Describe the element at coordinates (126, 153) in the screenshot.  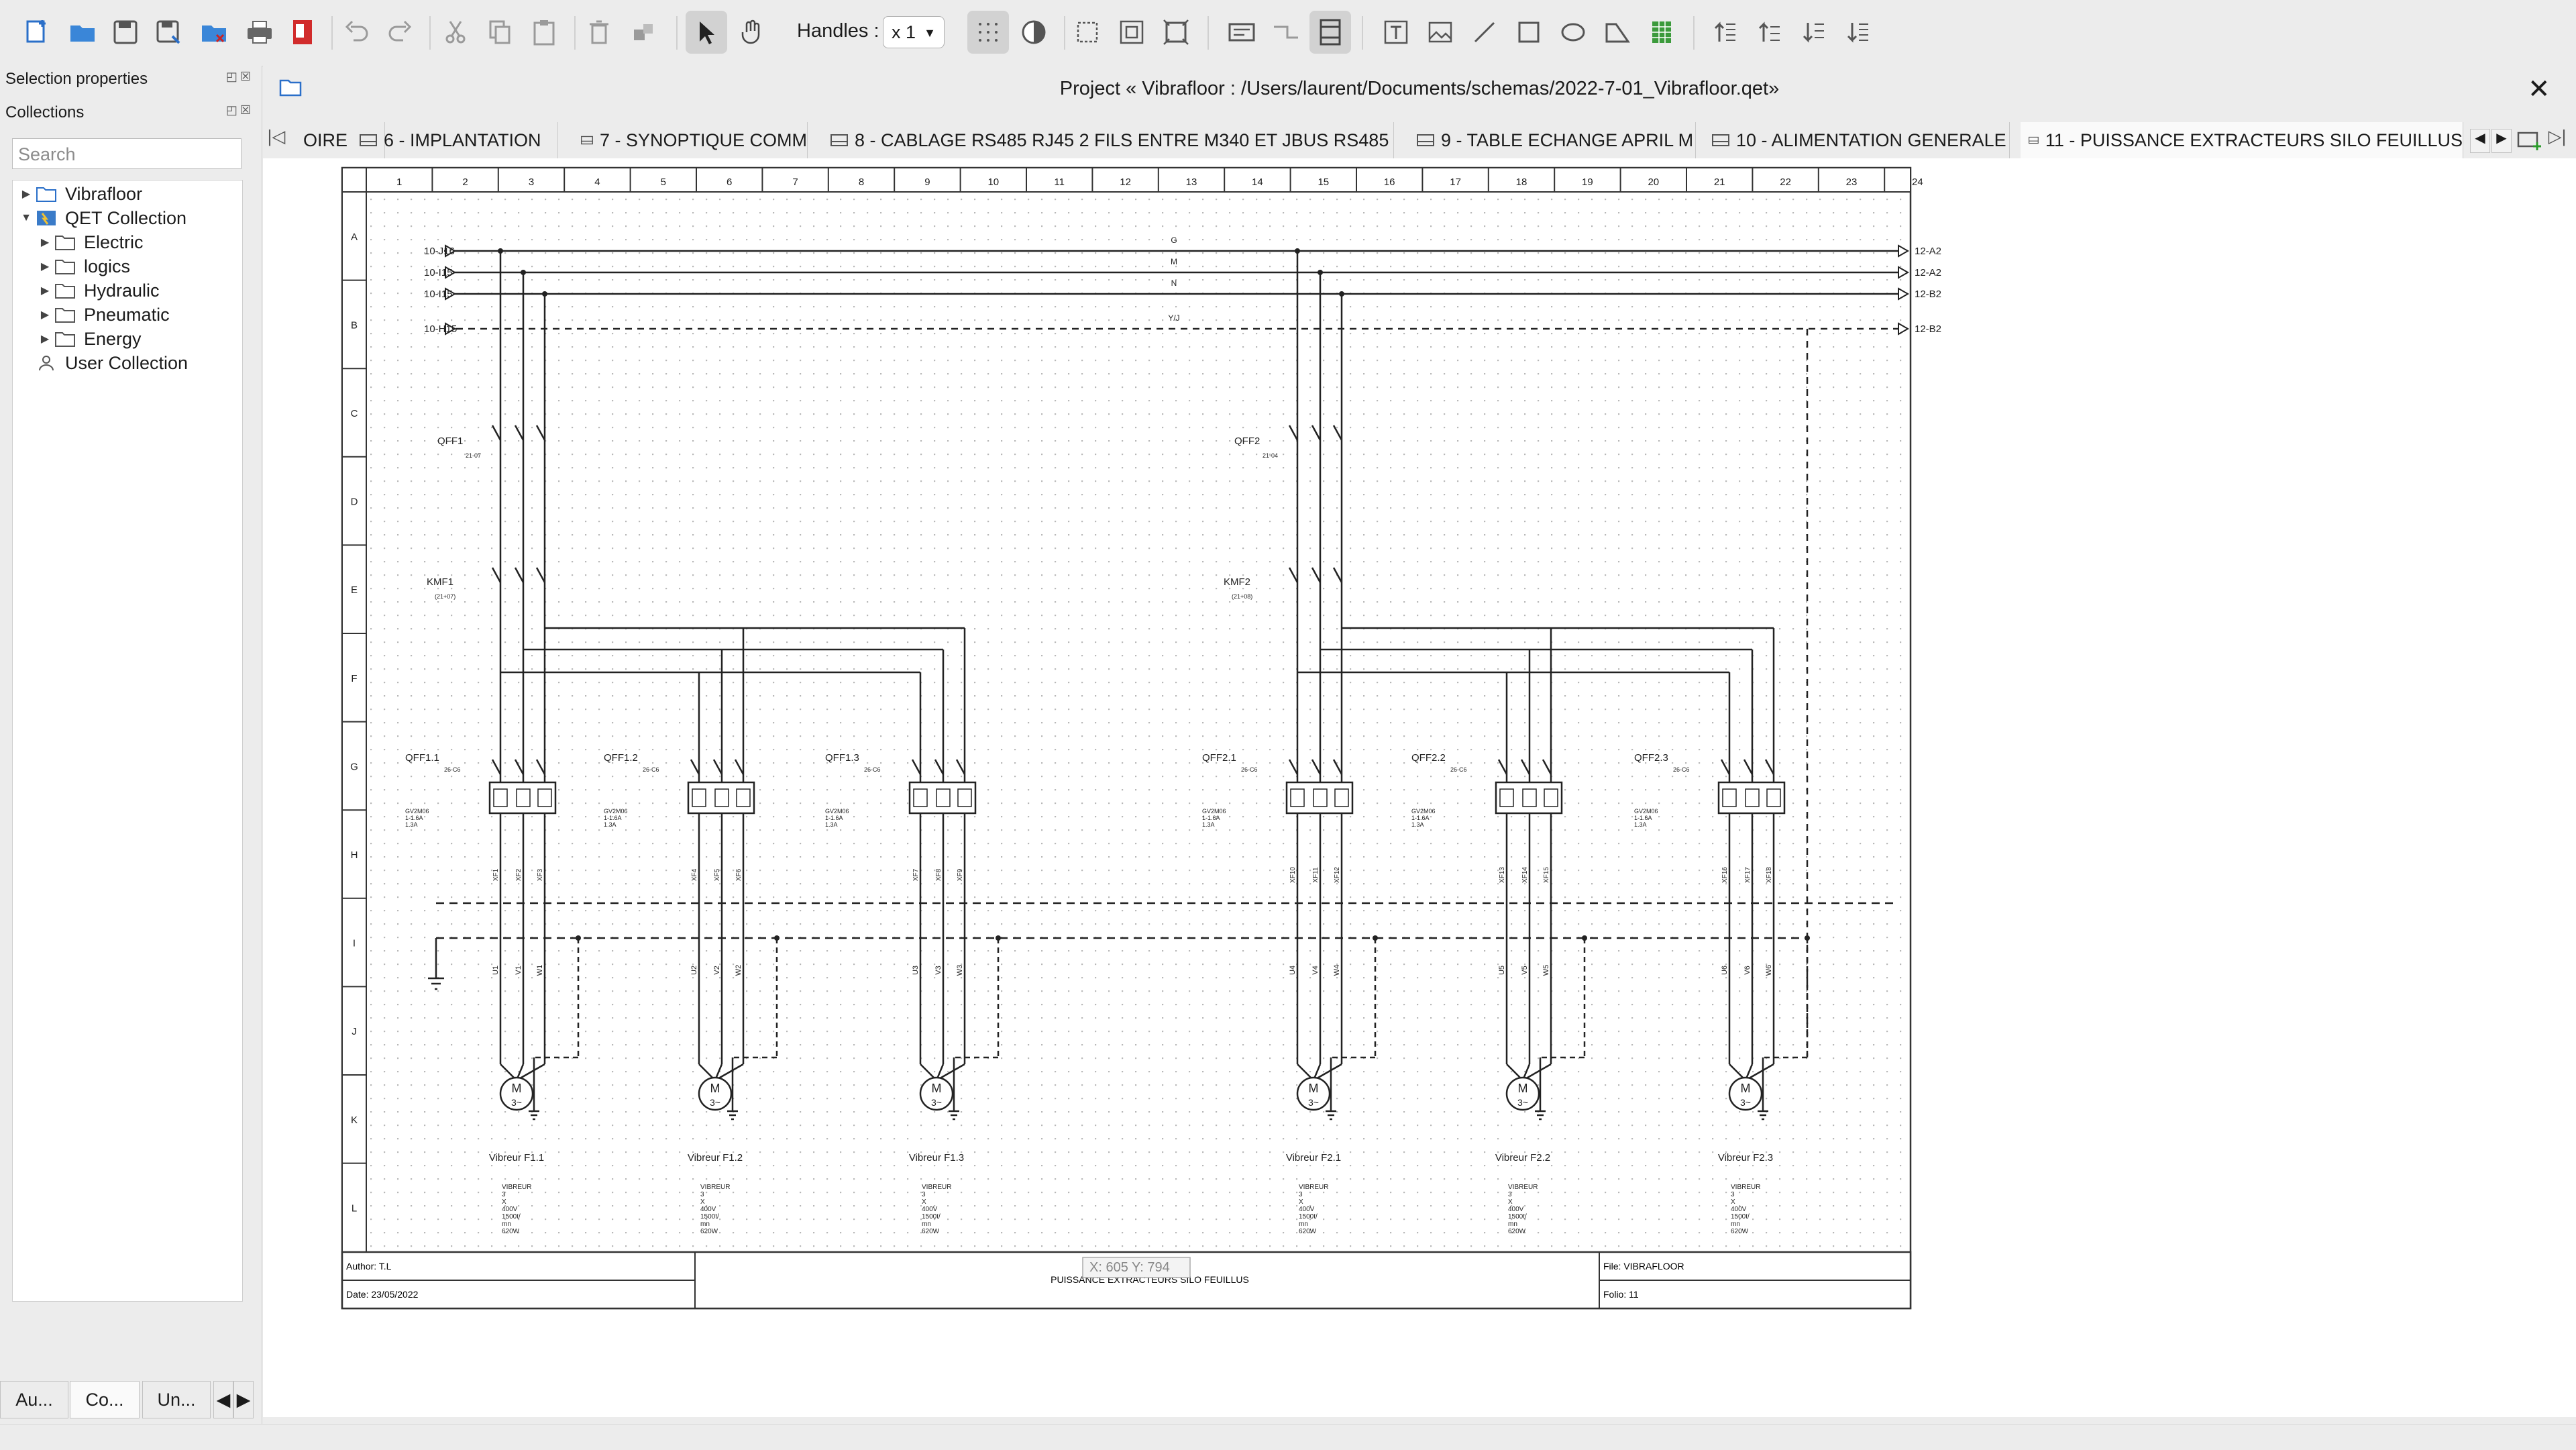
I see `collection-search-input: Search` at that location.